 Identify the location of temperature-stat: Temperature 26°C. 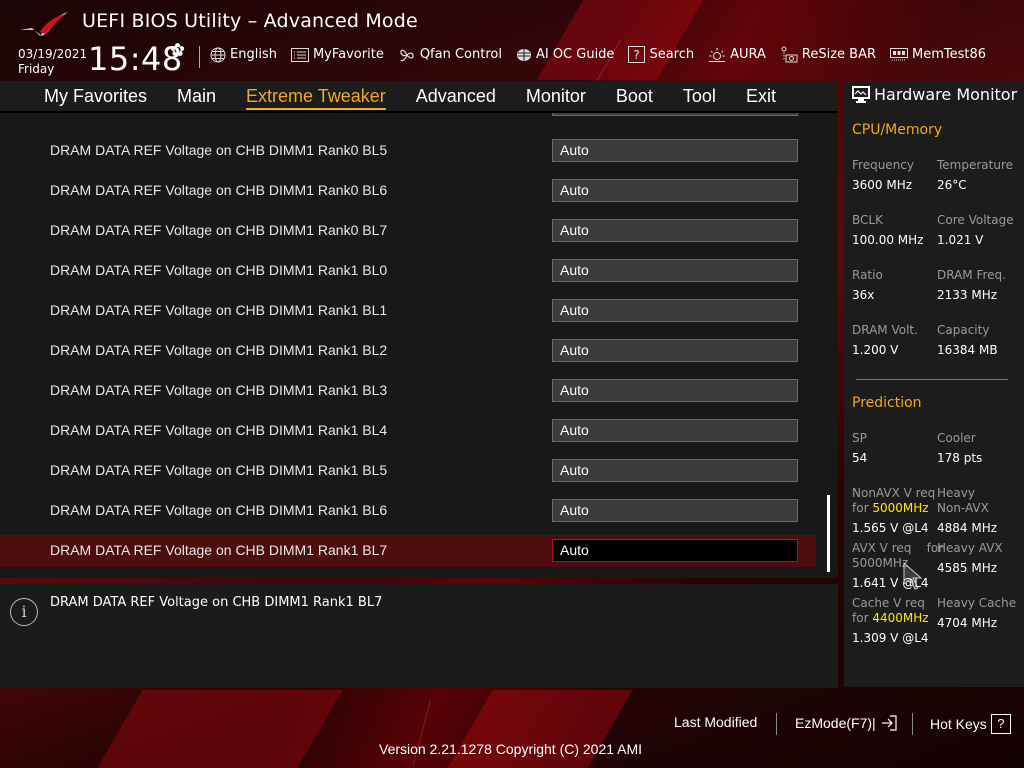
(975, 175).